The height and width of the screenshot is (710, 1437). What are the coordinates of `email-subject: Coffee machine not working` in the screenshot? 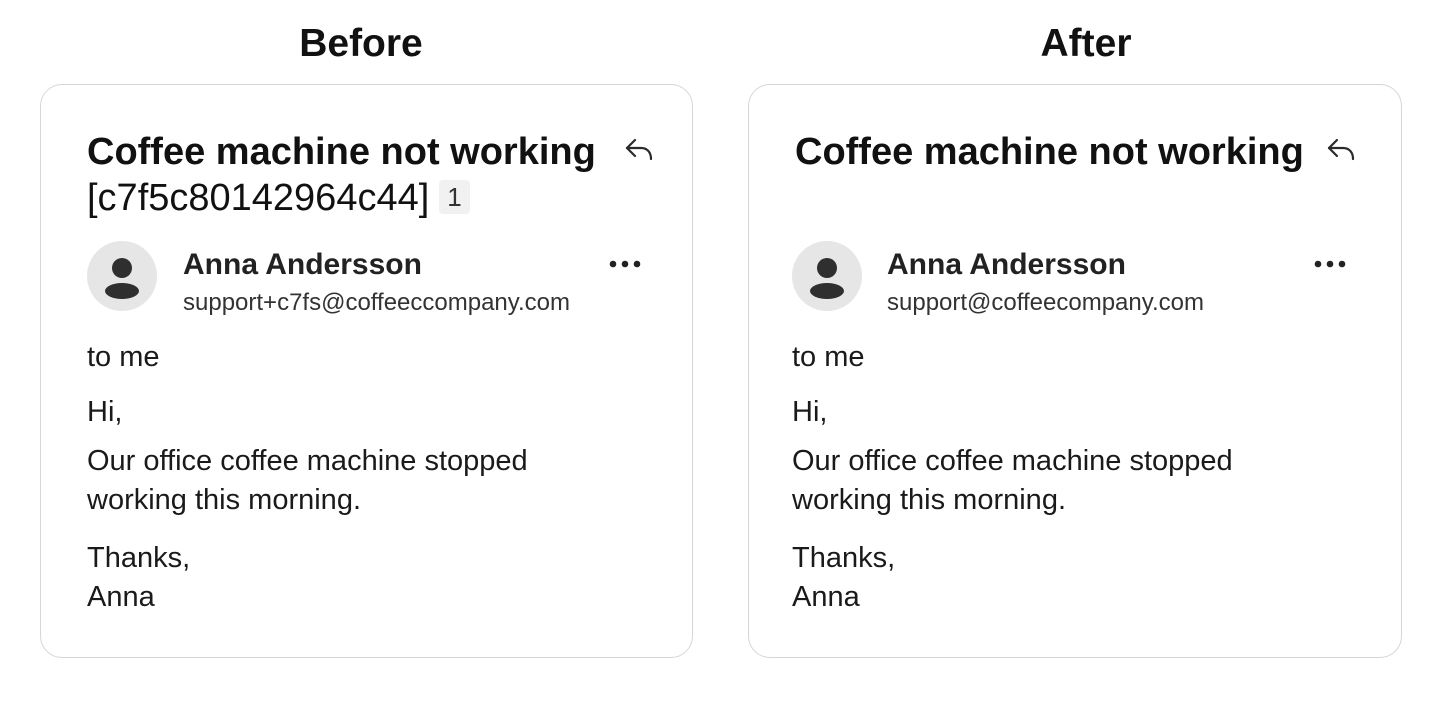 It's located at (1065, 152).